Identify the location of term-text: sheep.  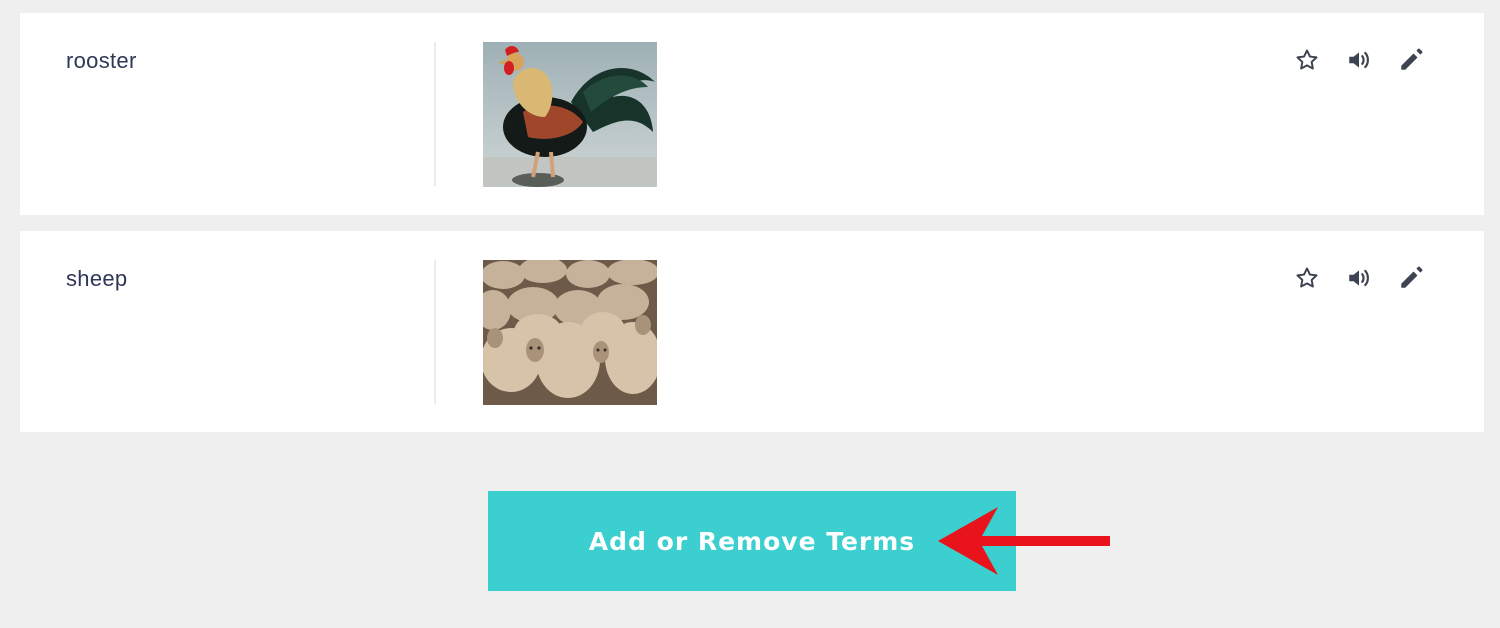
(97, 278).